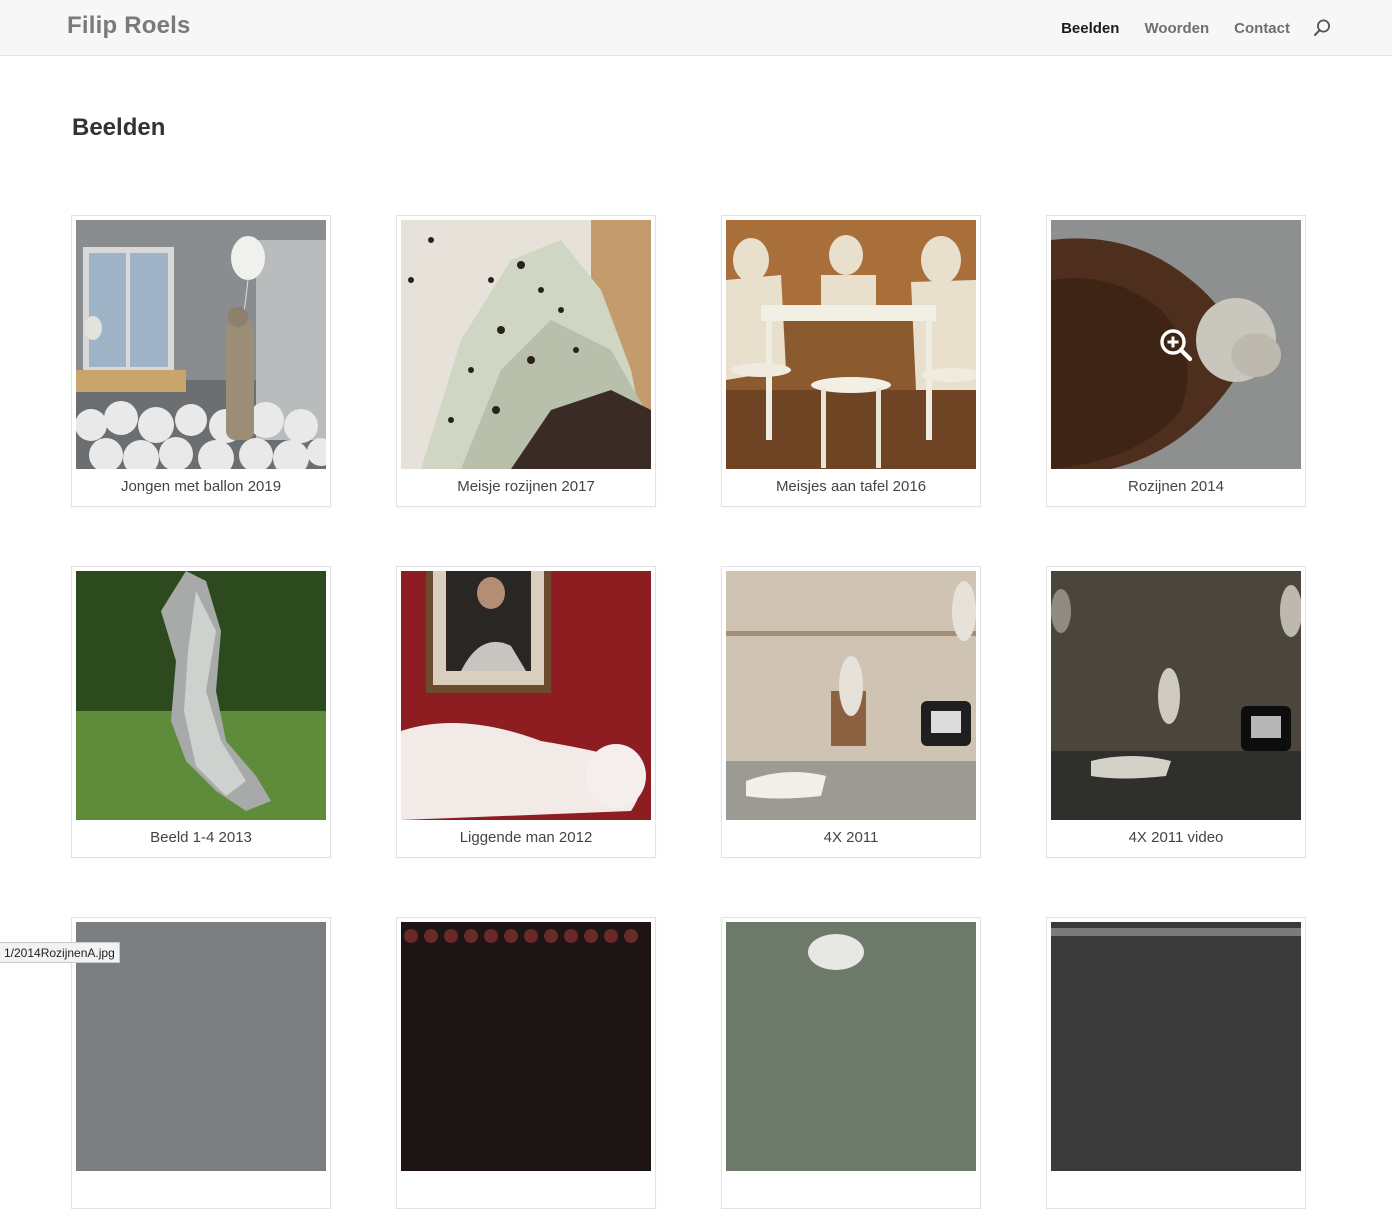  Describe the element at coordinates (851, 837) in the screenshot. I see `gallery-caption: 4X 2011` at that location.